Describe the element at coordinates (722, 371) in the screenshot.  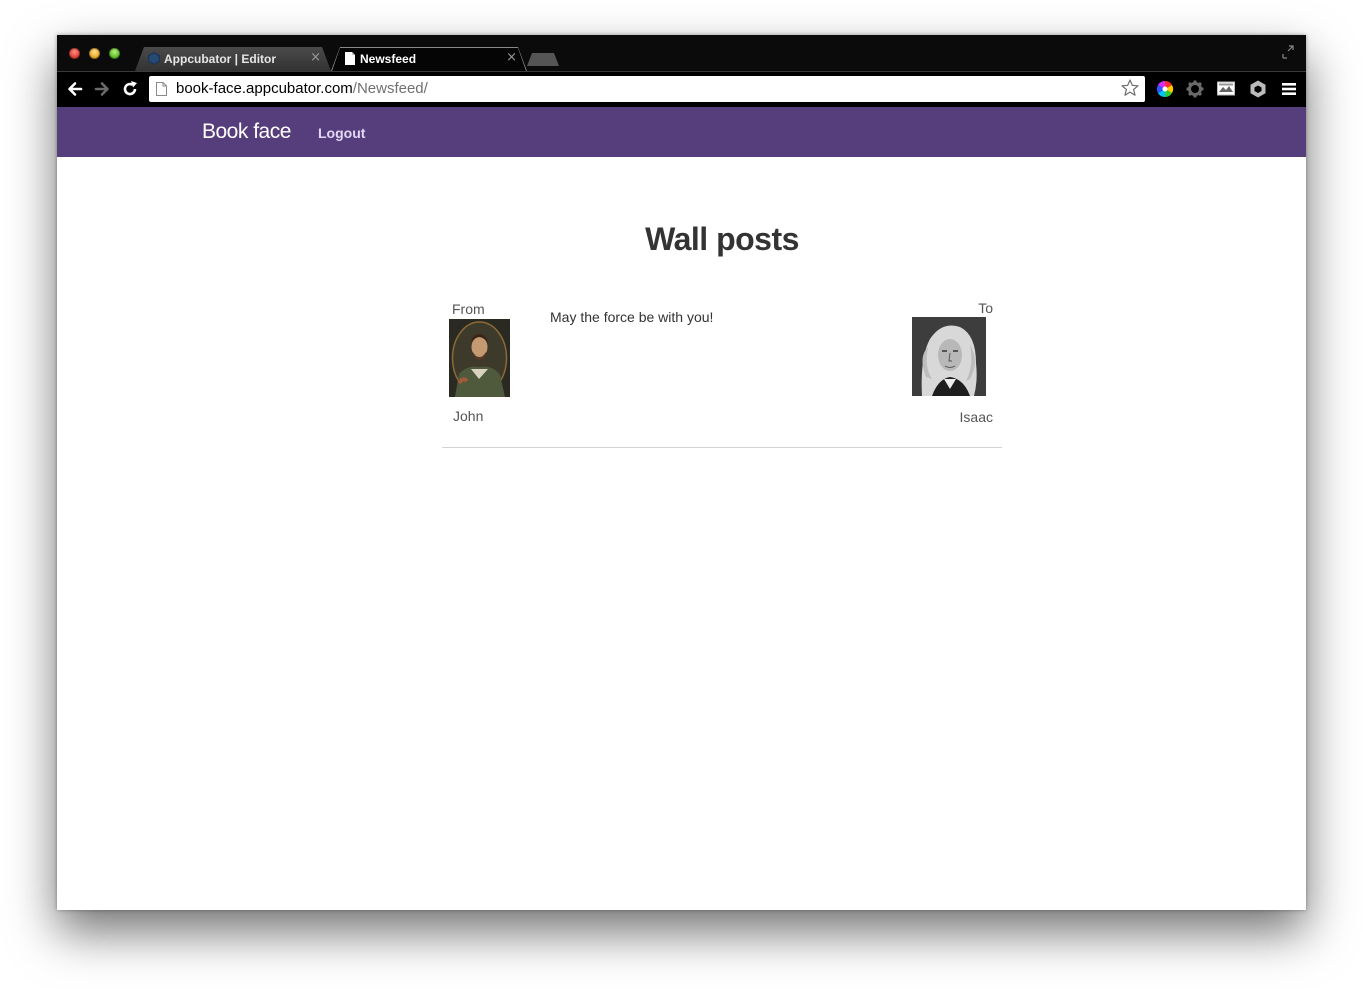
I see `wall-post: From John May the force be with you! To` at that location.